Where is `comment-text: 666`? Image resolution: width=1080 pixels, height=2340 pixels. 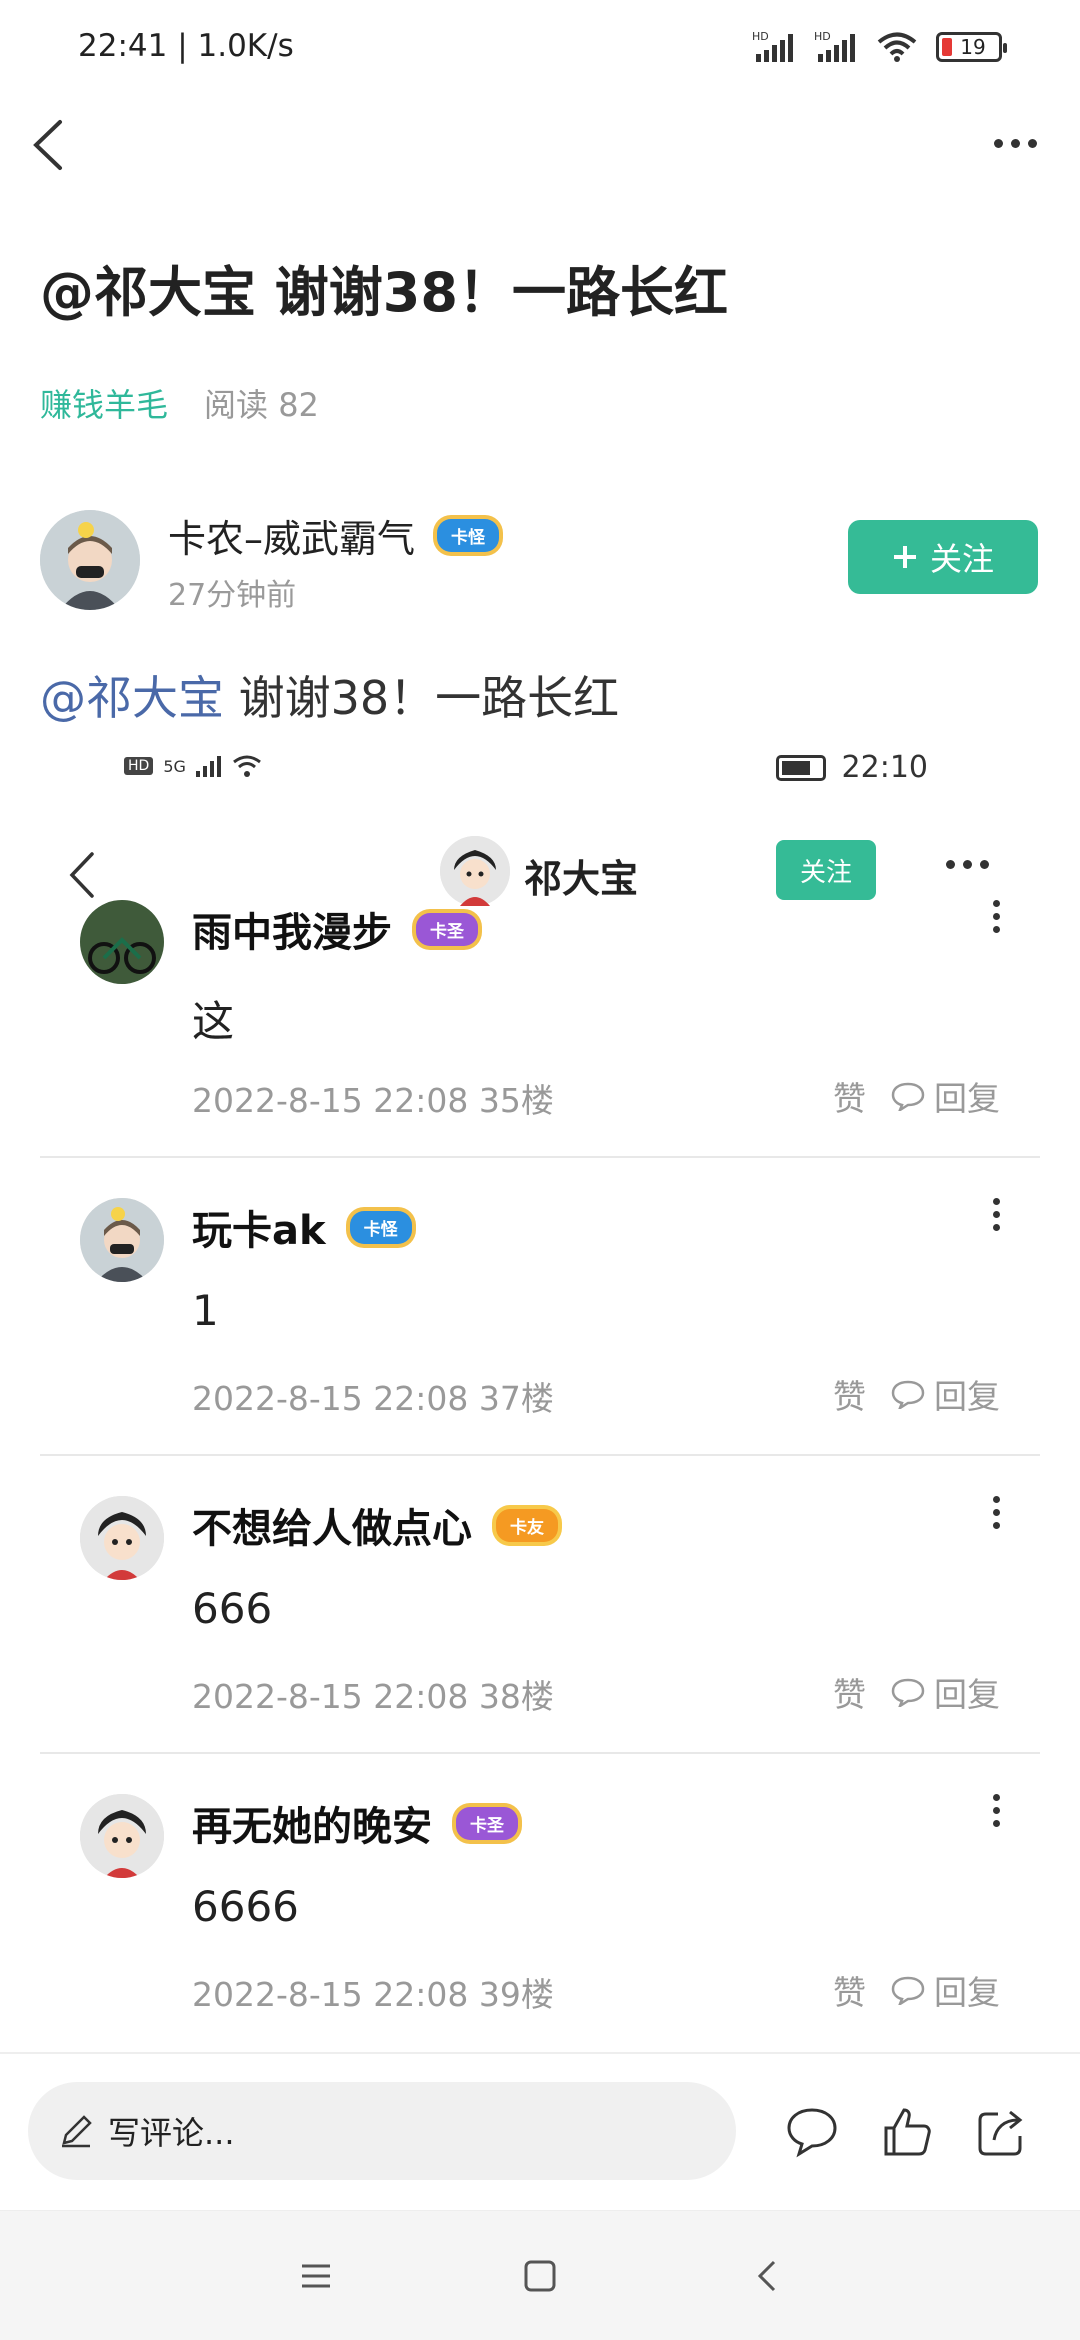 comment-text: 666 is located at coordinates (232, 1608).